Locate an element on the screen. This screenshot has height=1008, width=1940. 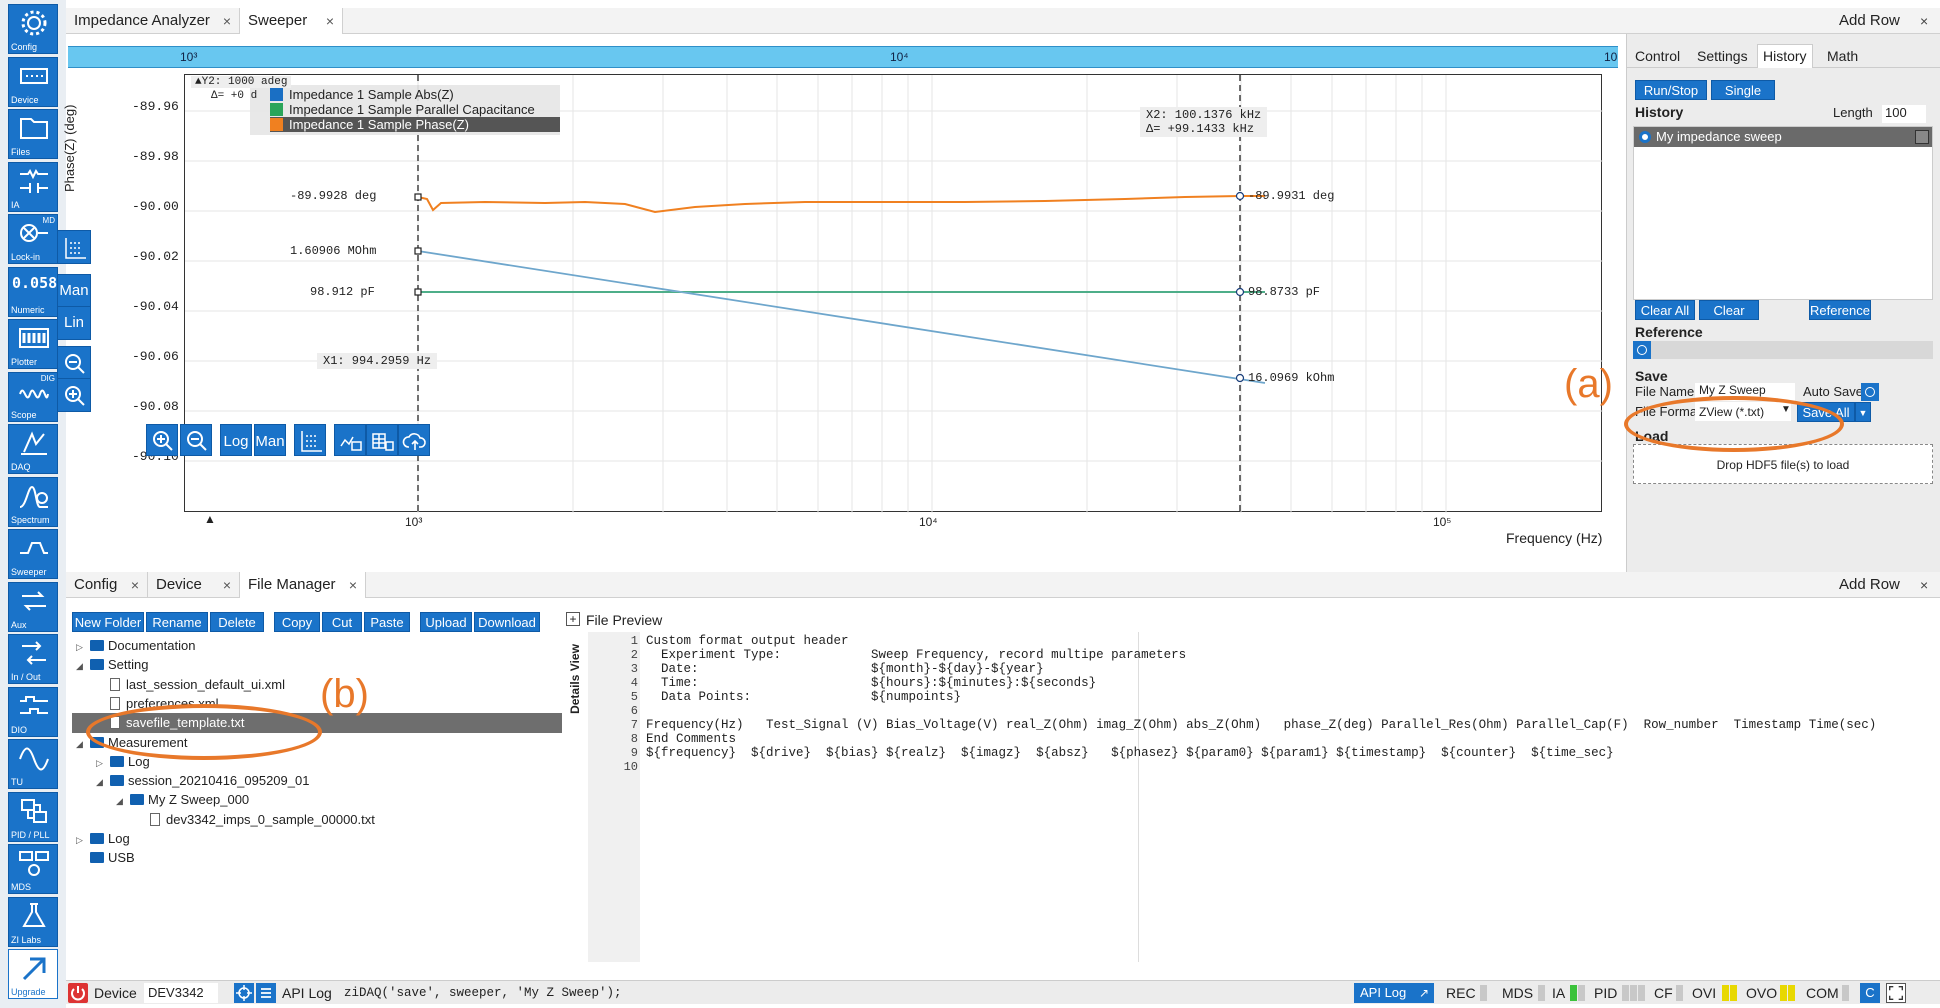
tab-device: Device × is located at coordinates (194, 585).